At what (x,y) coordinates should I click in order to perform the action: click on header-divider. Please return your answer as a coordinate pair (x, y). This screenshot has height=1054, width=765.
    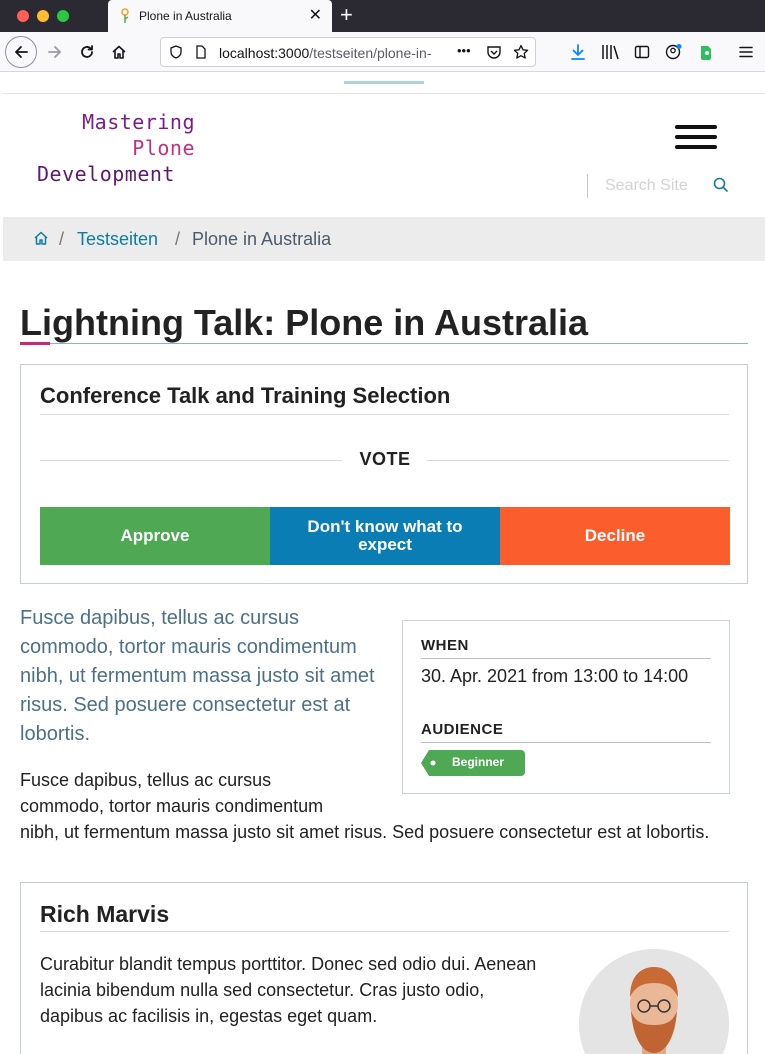
    Looking at the image, I should click on (384, 93).